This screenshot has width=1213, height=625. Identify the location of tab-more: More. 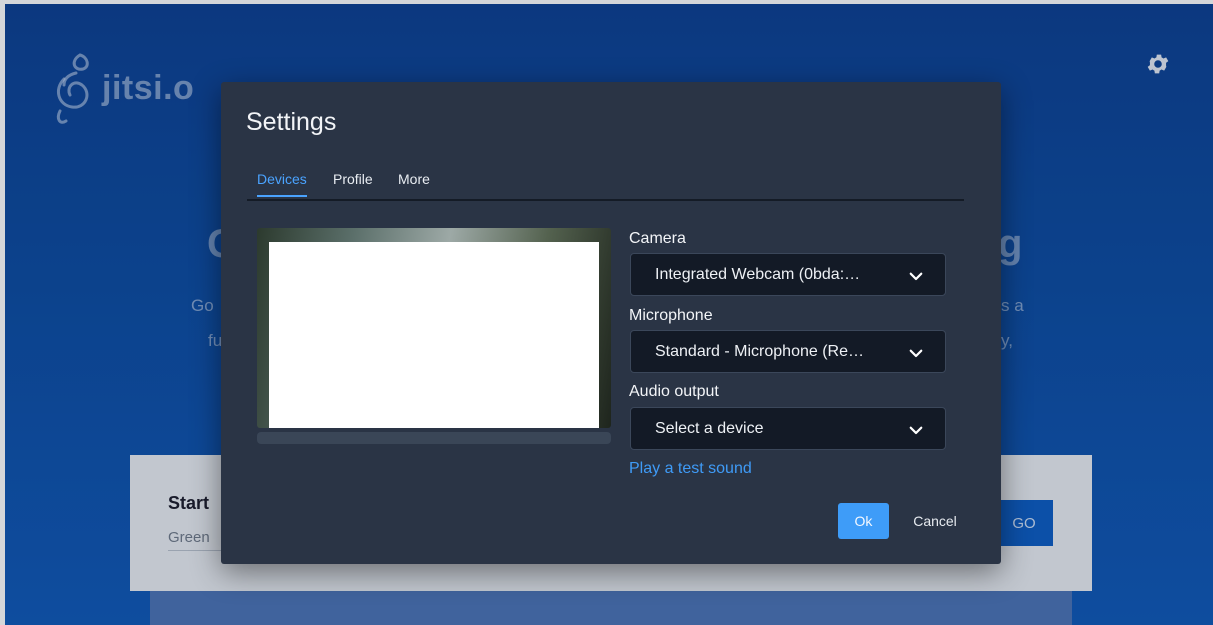
(414, 183).